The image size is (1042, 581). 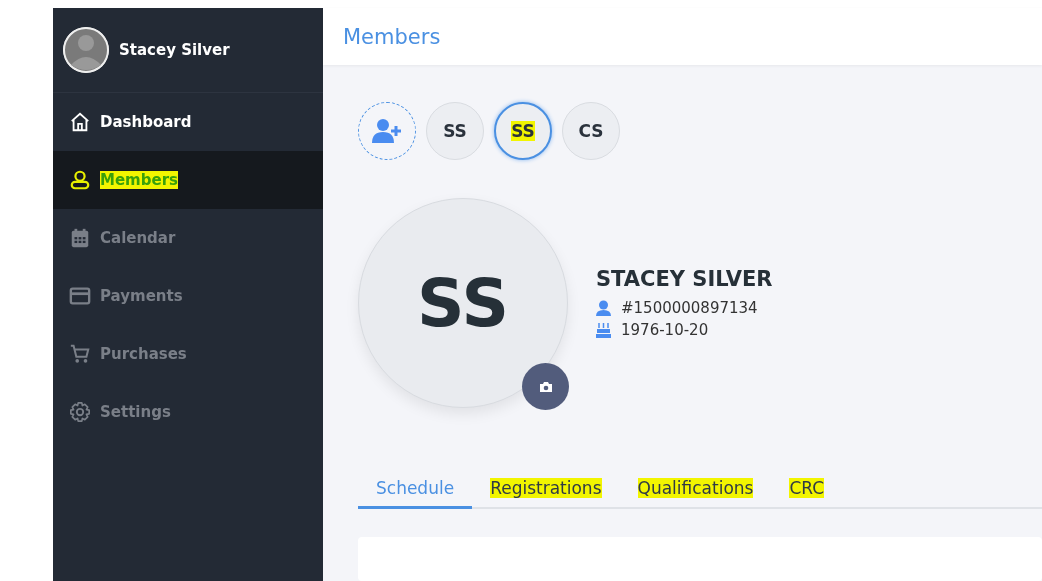 I want to click on sidebar-item: Purchases, so click(x=188, y=354).